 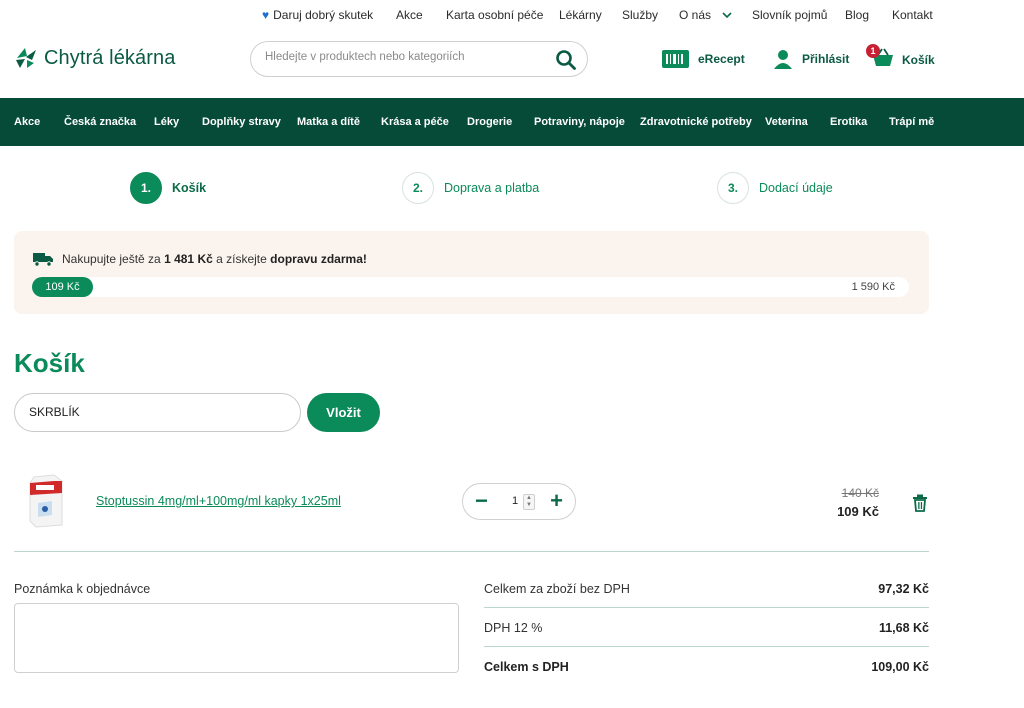 I want to click on coupon-input, so click(x=156, y=412).